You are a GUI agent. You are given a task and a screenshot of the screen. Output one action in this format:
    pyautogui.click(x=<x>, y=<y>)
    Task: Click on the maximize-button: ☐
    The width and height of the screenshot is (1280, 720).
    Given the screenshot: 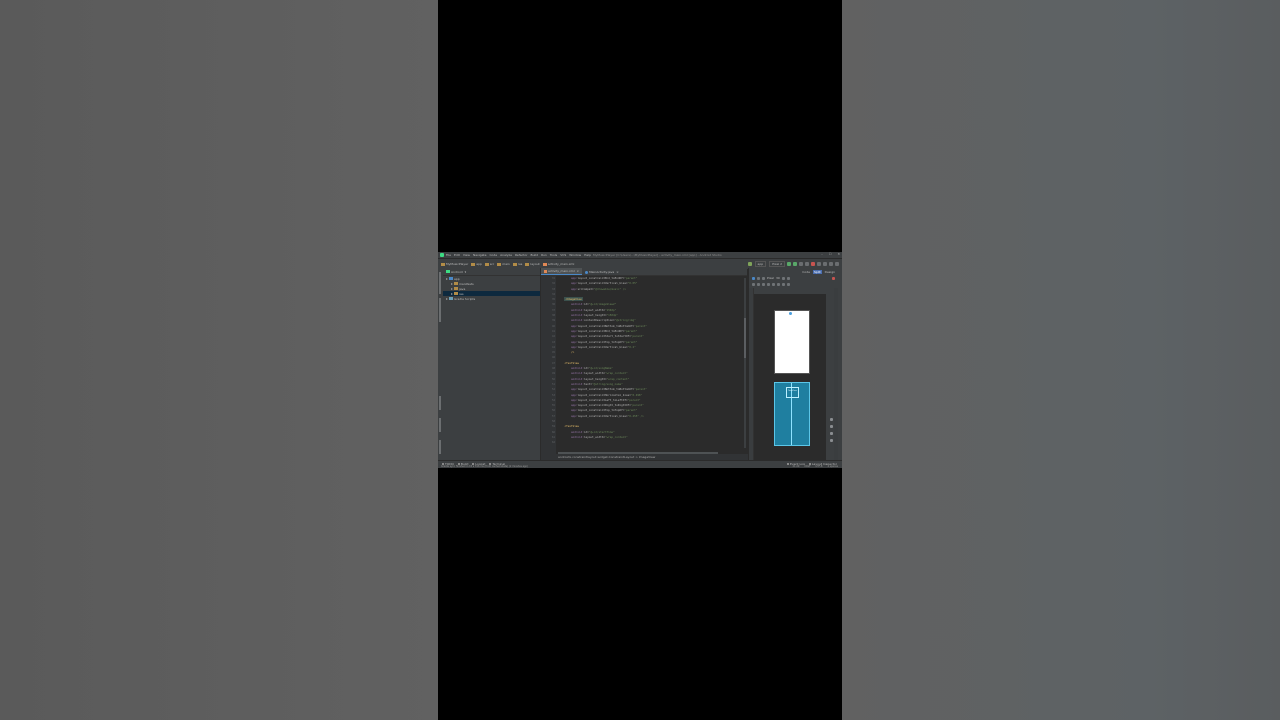 What is the action you would take?
    pyautogui.click(x=830, y=254)
    